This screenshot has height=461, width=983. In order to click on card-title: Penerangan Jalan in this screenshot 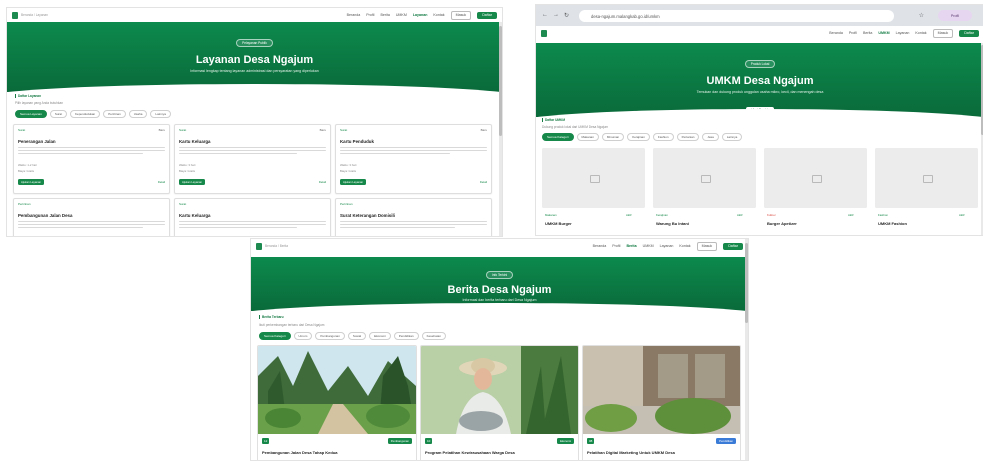, I will do `click(37, 141)`.